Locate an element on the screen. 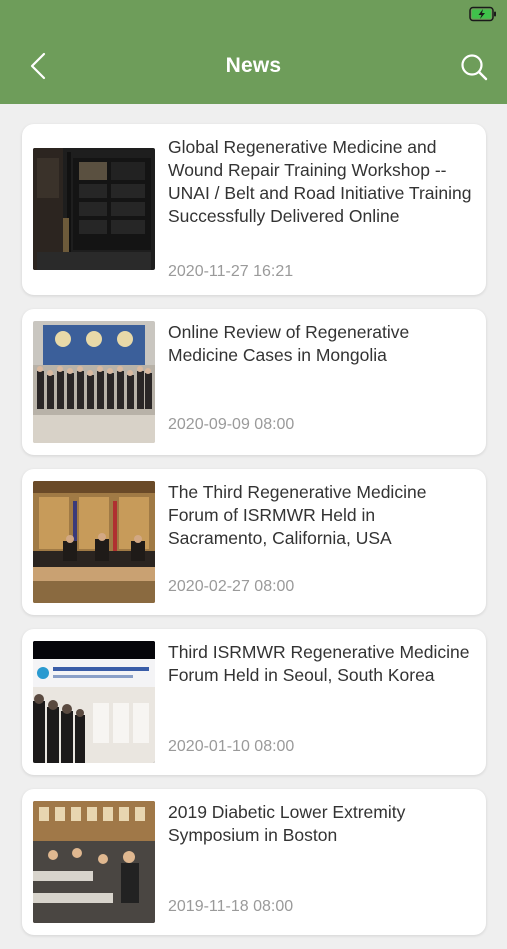 The height and width of the screenshot is (949, 507). news-date: 2020-01-10 08:00 is located at coordinates (231, 746).